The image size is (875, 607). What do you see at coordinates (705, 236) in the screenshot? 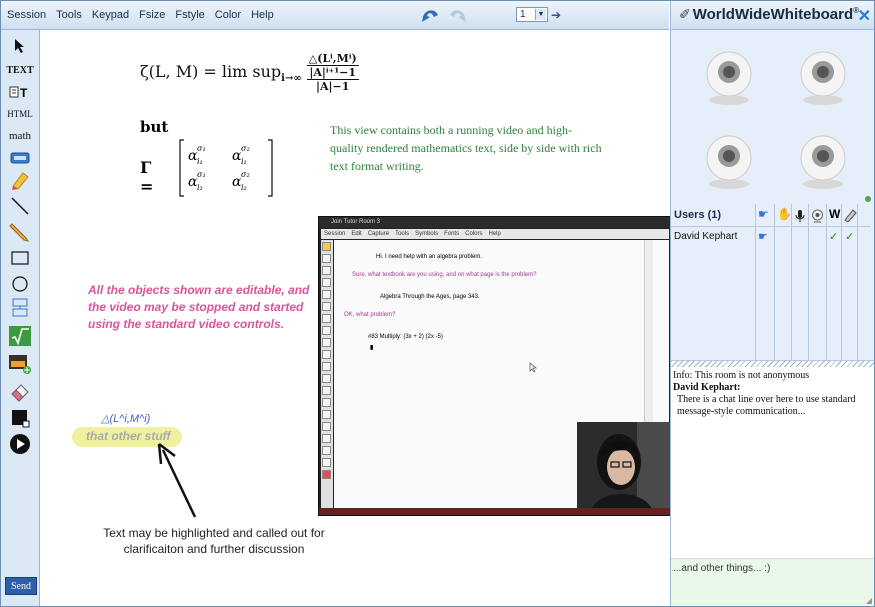
I see `user-name: David Kephart` at bounding box center [705, 236].